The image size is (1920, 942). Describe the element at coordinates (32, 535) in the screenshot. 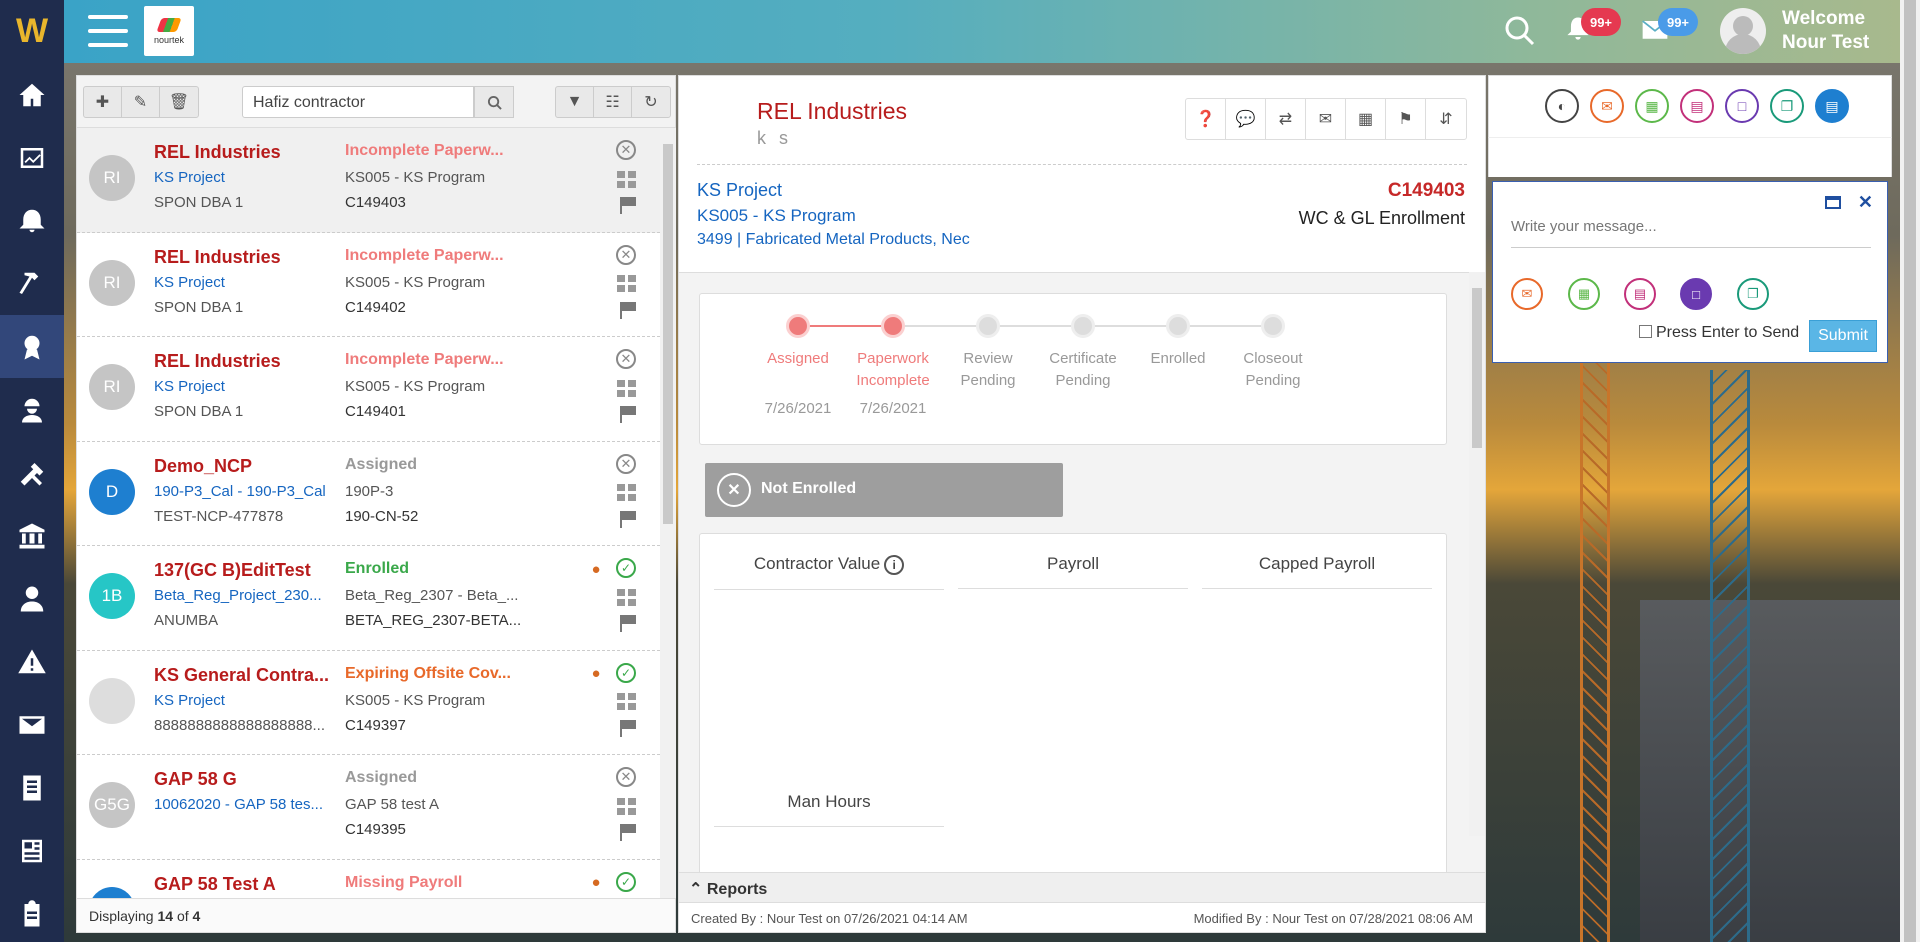

I see `bank-icon` at that location.